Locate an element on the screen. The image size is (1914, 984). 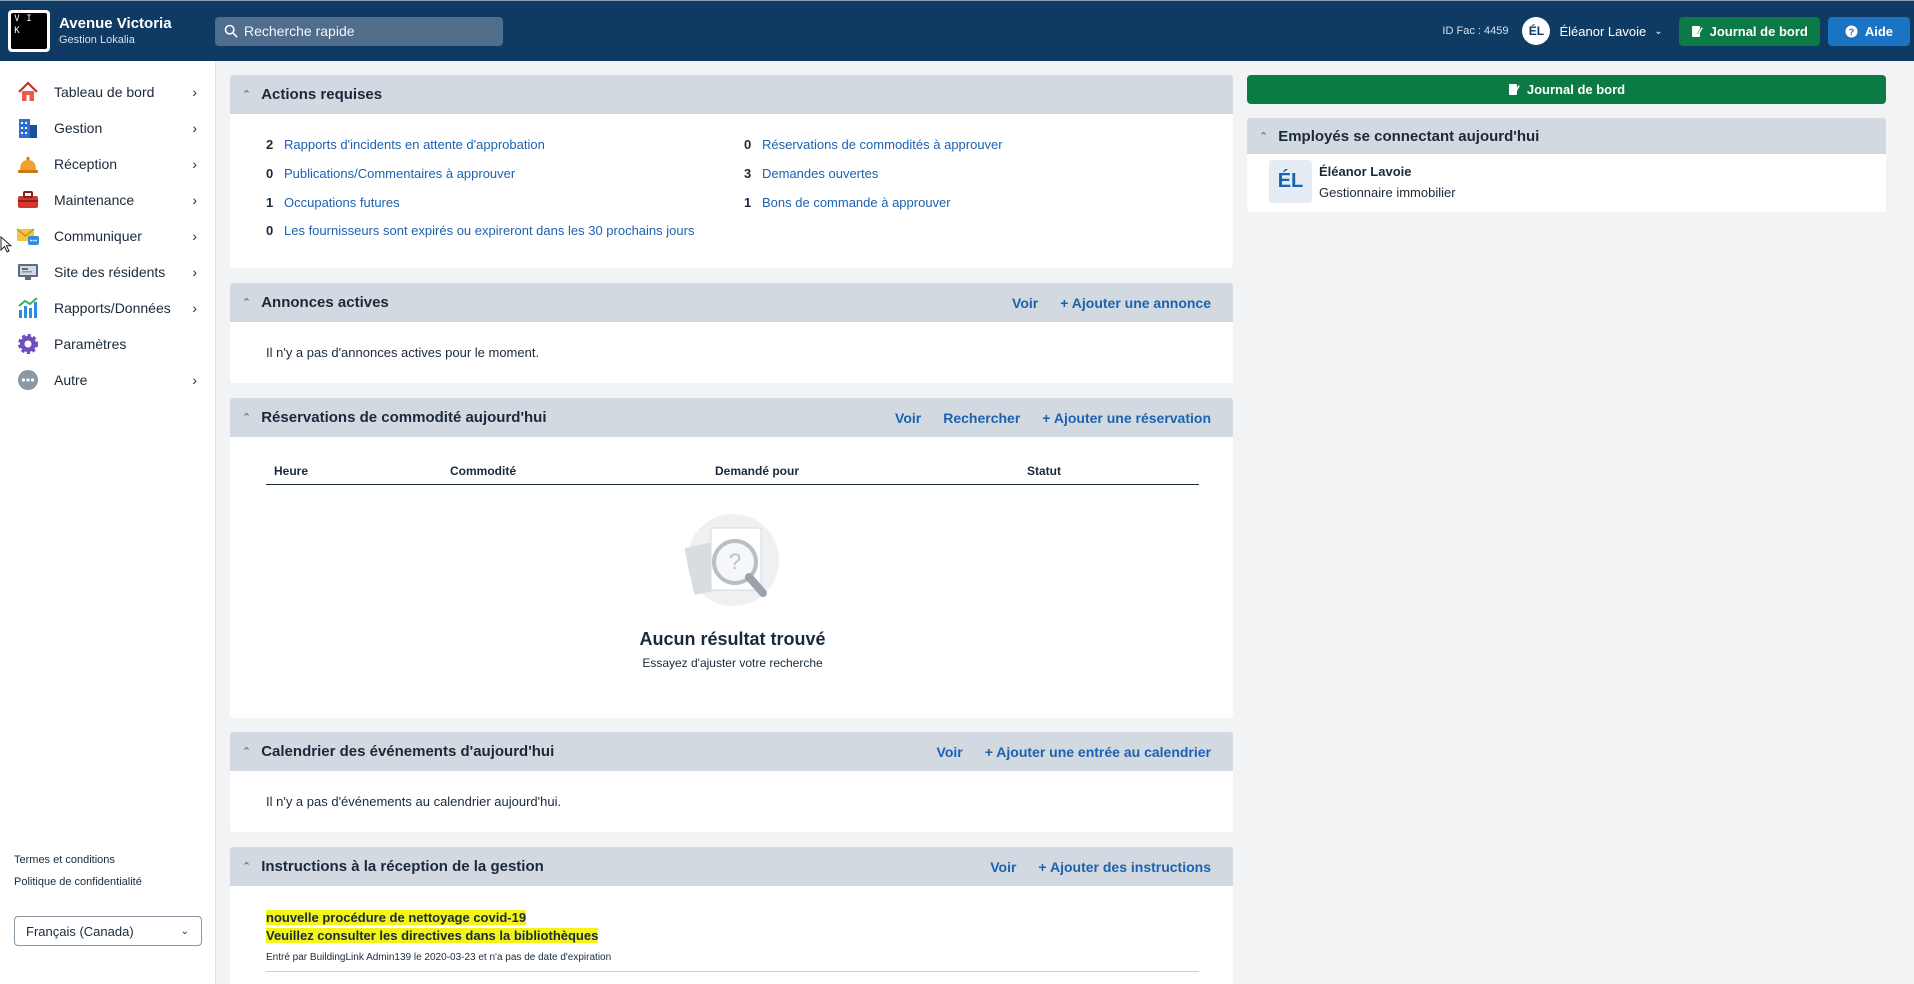
action-item: 0 Publications/Commentaires à approuver is located at coordinates (390, 173).